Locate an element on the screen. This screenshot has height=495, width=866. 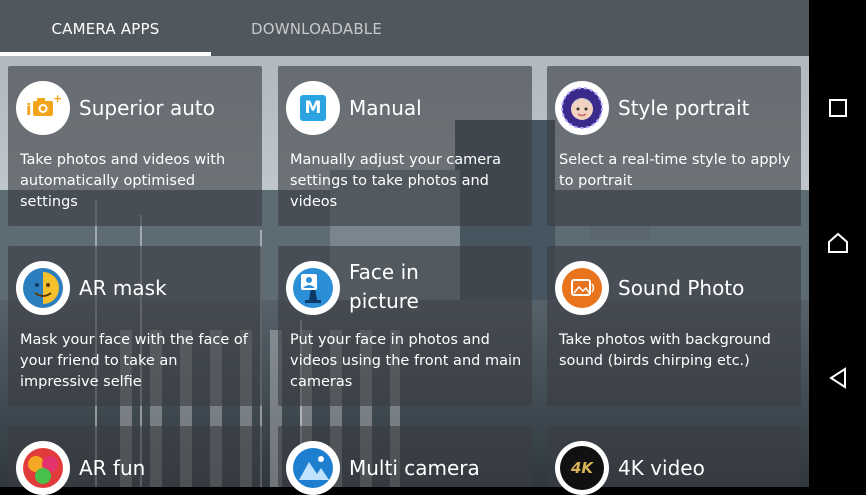
system-navigation-bar is located at coordinates (837, 243).